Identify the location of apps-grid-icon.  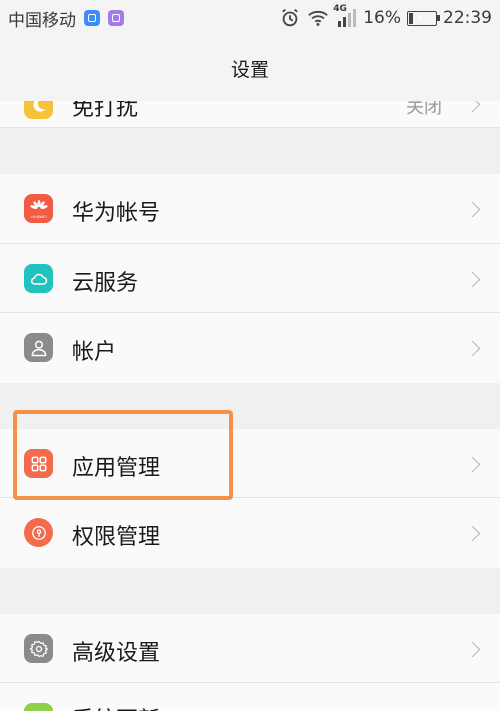
(38, 463).